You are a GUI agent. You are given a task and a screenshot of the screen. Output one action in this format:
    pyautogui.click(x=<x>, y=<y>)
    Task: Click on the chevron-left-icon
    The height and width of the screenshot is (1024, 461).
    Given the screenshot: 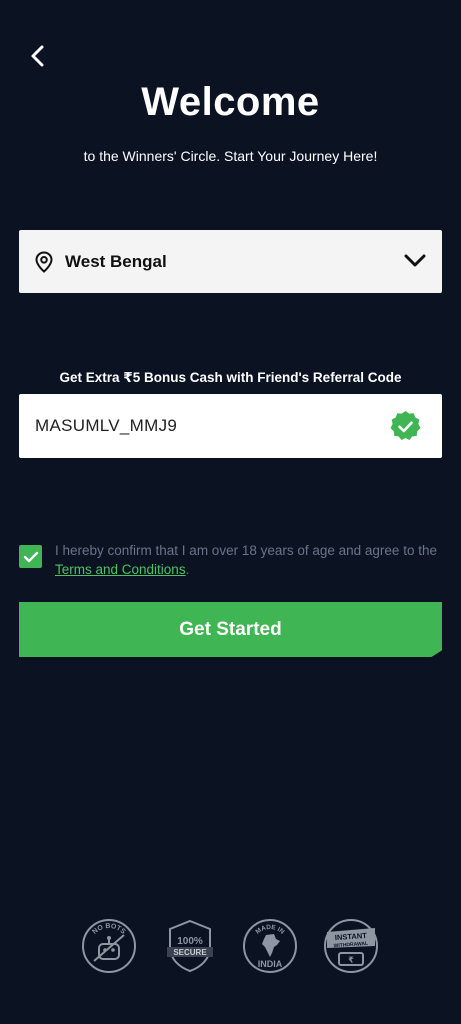 What is the action you would take?
    pyautogui.click(x=37, y=56)
    